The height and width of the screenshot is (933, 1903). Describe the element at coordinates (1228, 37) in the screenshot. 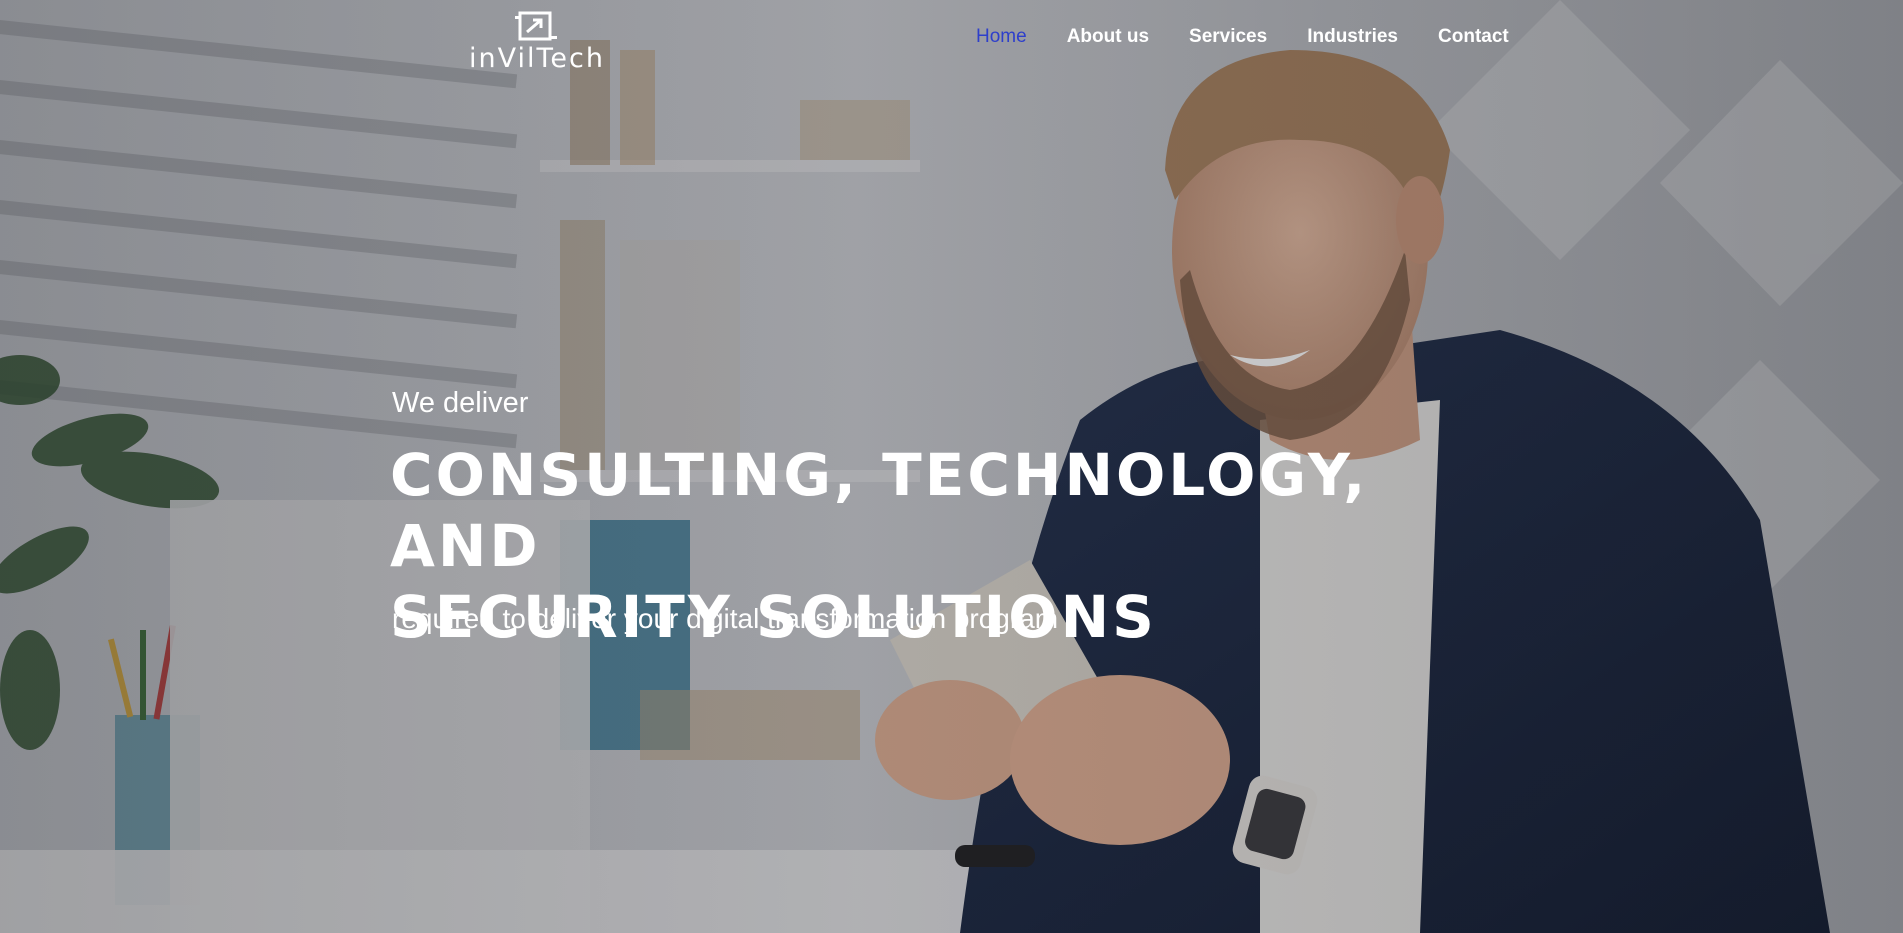

I see `nav-item-services: Services` at that location.